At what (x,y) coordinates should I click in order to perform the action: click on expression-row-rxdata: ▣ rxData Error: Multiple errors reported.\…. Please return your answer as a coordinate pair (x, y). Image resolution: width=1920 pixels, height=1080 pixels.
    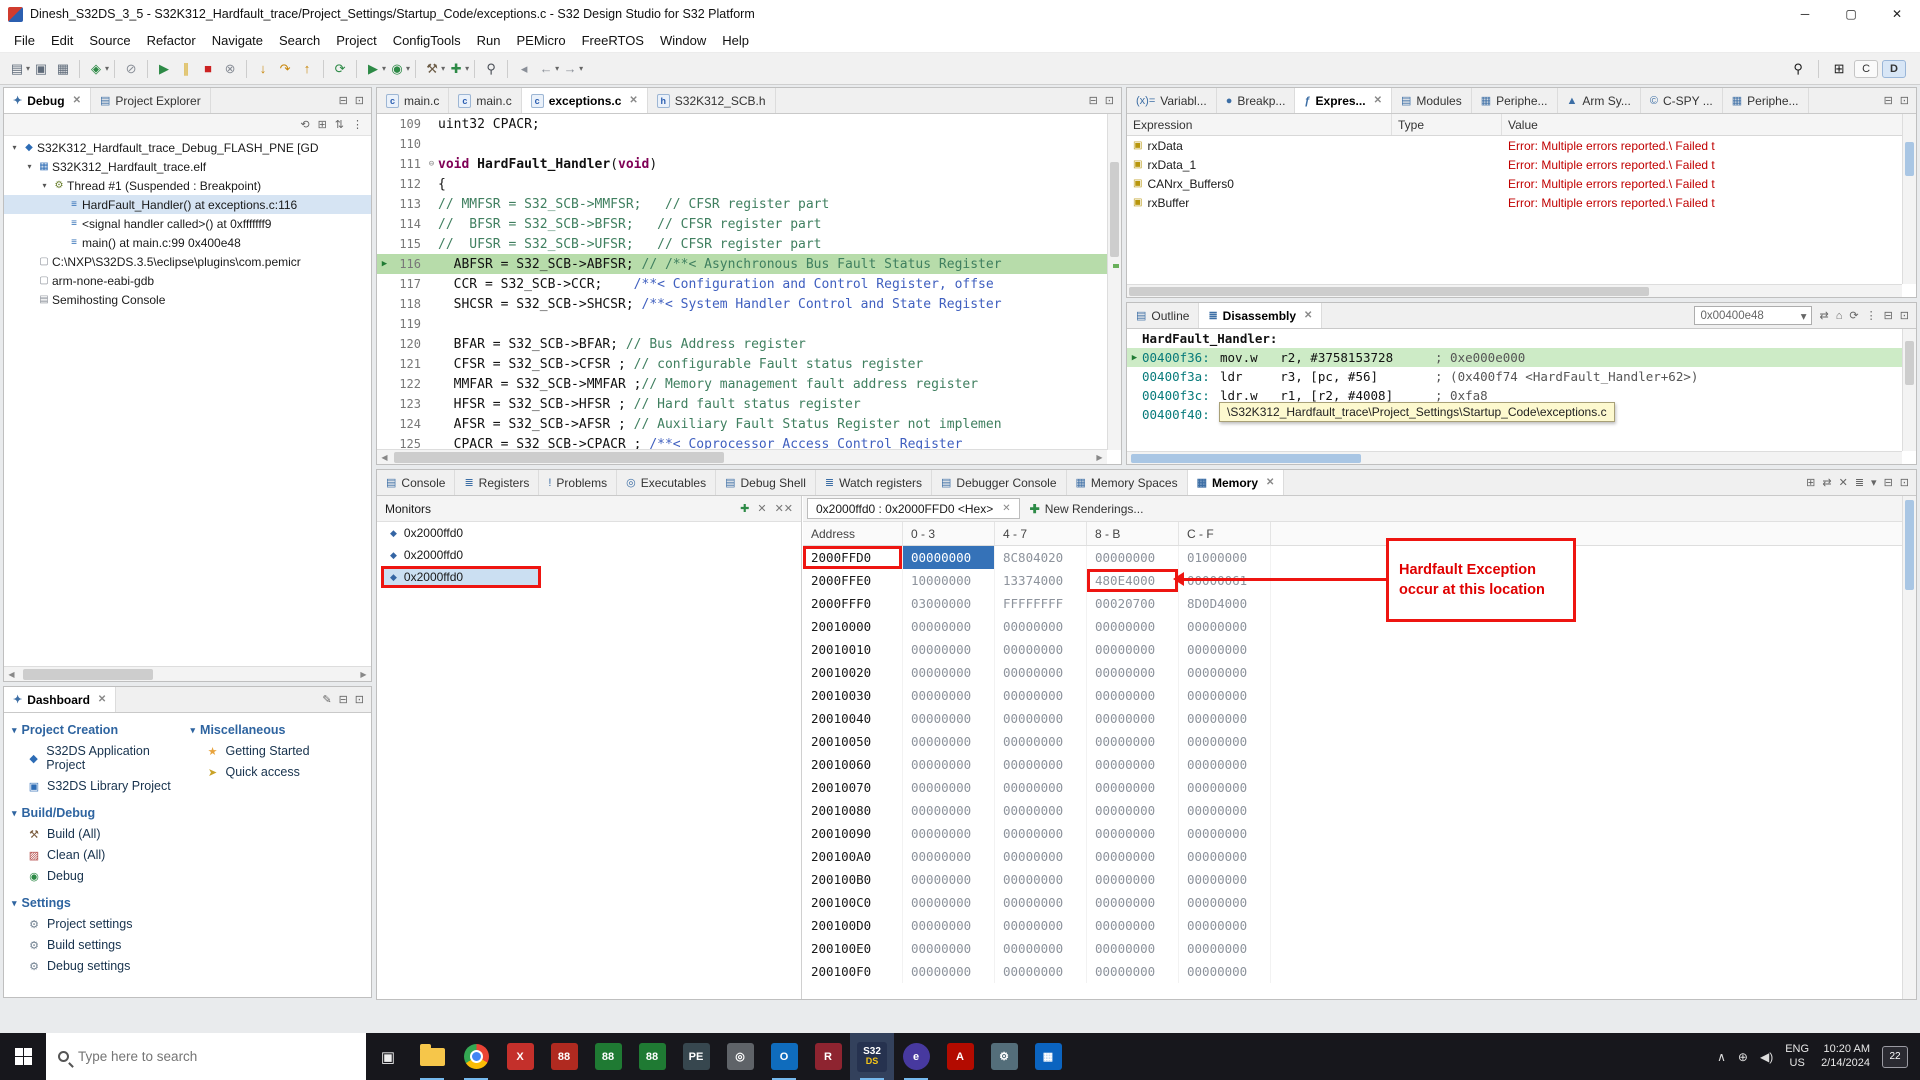
    Looking at the image, I should click on (1521, 145).